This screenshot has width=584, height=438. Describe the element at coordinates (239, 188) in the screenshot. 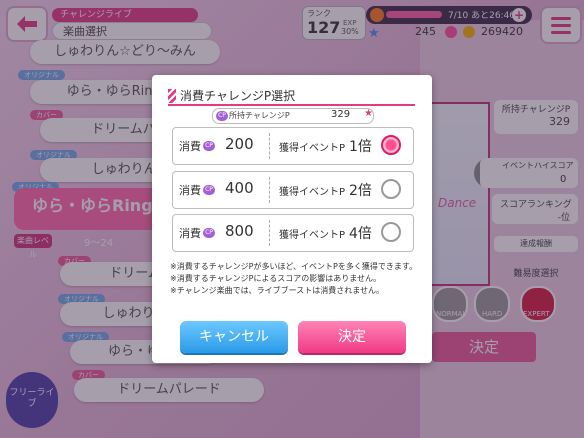

I see `consume-amount: 400` at that location.